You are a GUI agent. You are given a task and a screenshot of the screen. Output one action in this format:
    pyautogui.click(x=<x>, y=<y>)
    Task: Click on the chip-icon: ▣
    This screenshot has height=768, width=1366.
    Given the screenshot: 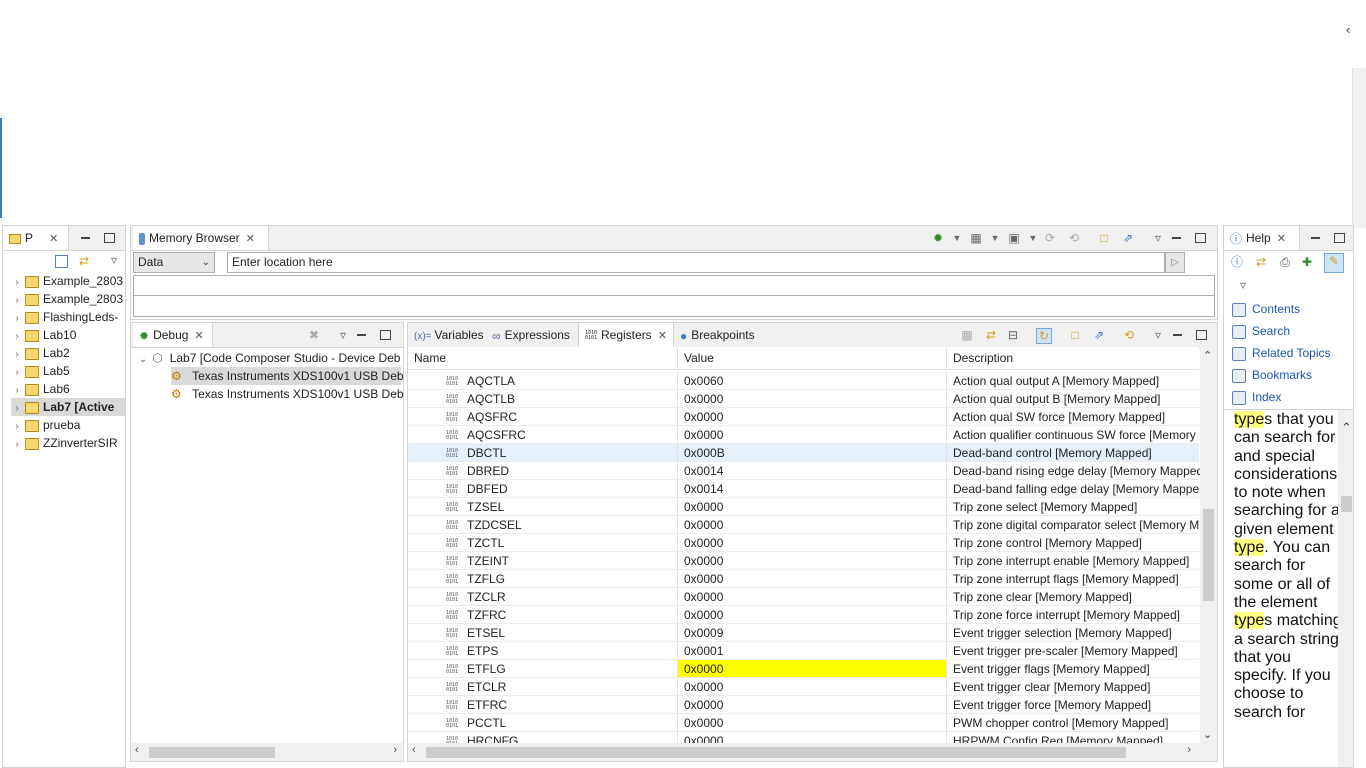 What is the action you would take?
    pyautogui.click(x=1014, y=238)
    